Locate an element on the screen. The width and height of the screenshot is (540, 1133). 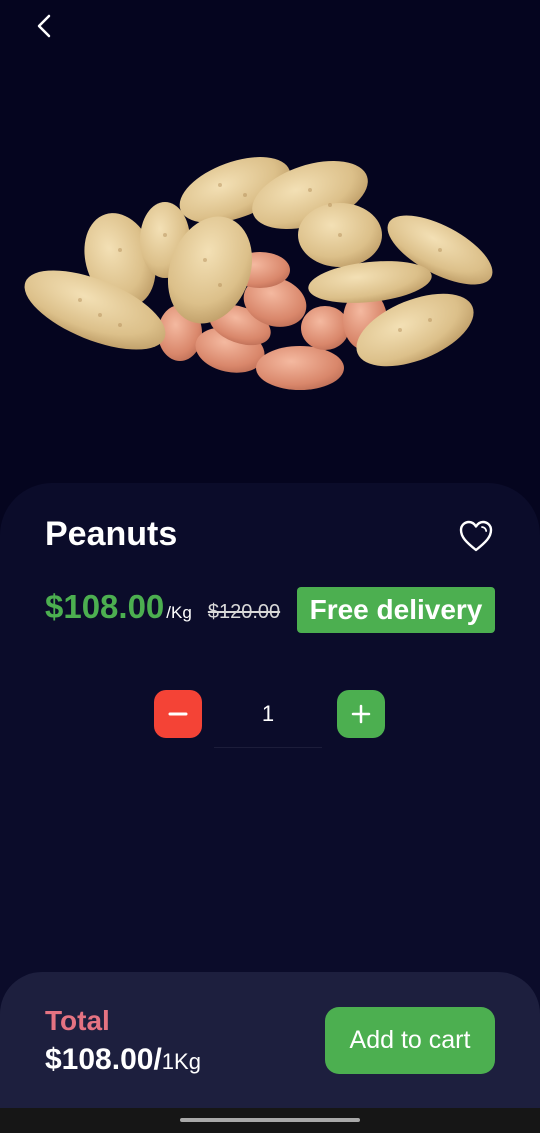
total-row: $108.00/ 1Kg is located at coordinates (123, 1060).